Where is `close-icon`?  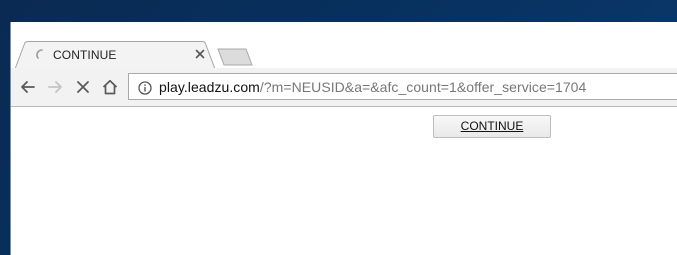 close-icon is located at coordinates (200, 54).